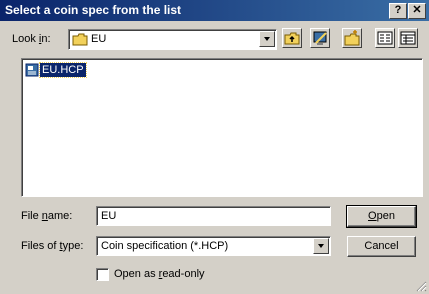 Image resolution: width=429 pixels, height=294 pixels. I want to click on files-of-type-select: Coin specification (*.HCP), so click(213, 246).